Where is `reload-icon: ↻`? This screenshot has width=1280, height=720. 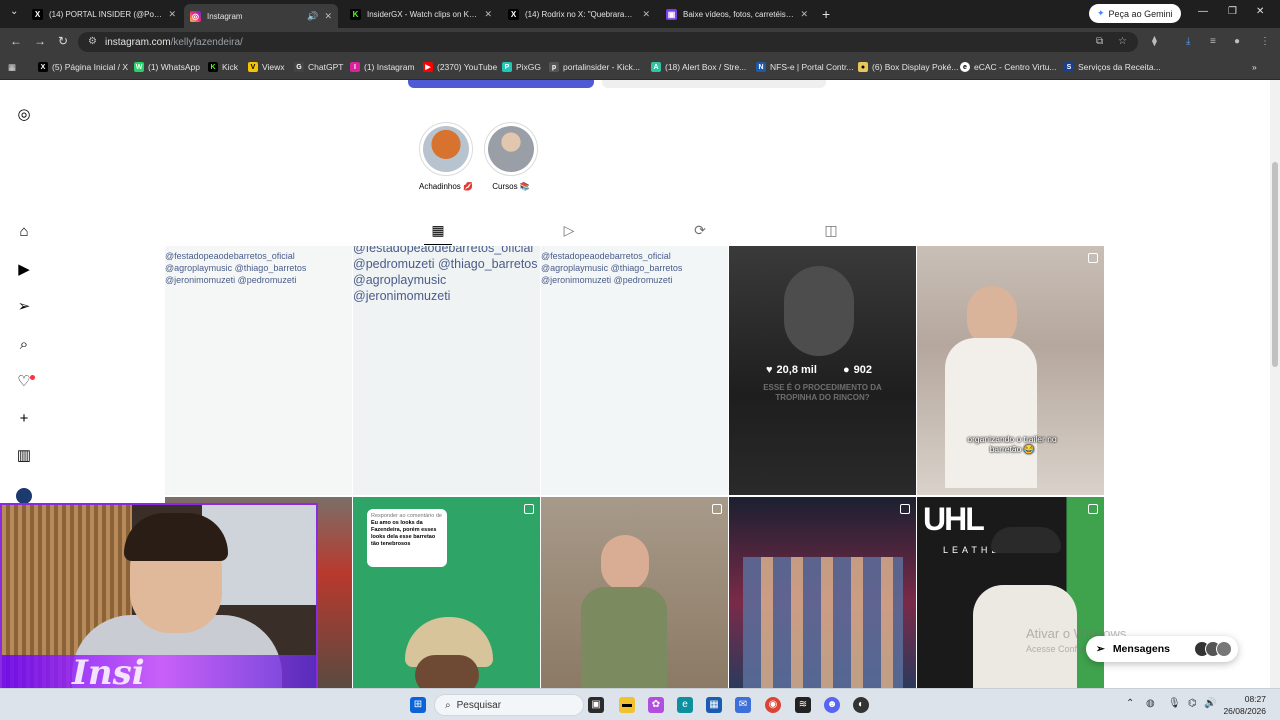
reload-icon: ↻ is located at coordinates (63, 41).